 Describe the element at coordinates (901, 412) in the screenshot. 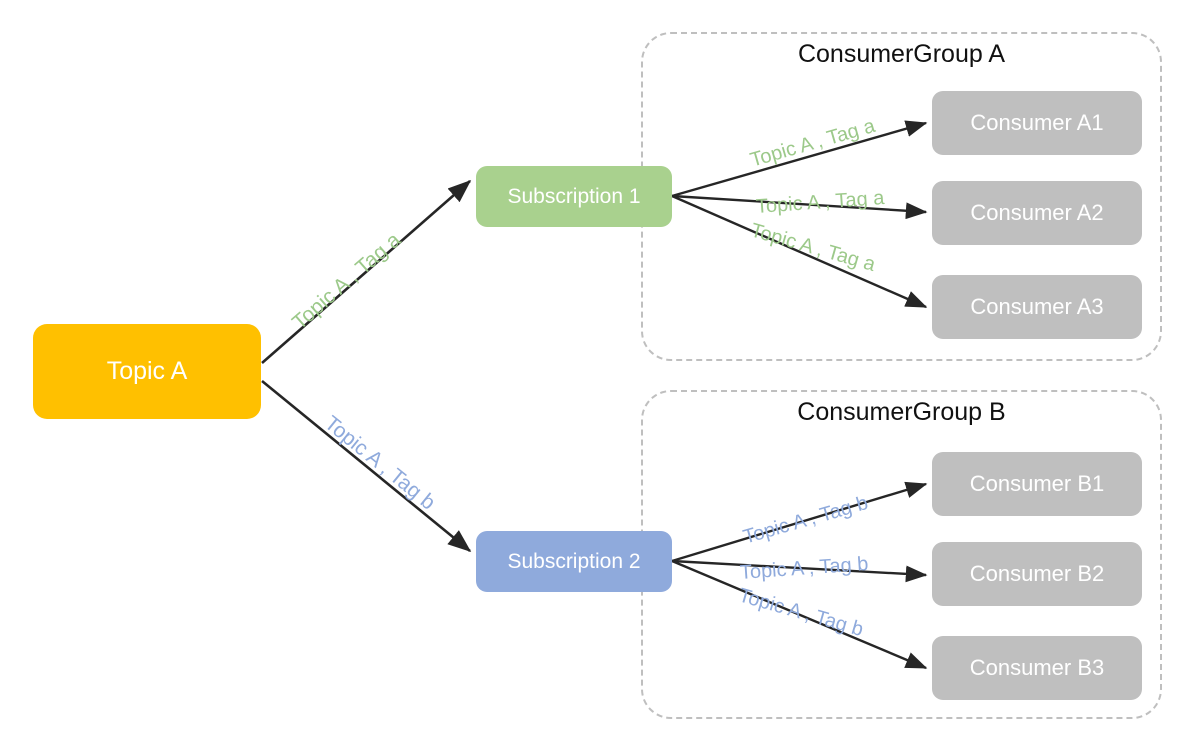

I see `consumer-group-b-title: ConsumerGroup B` at that location.